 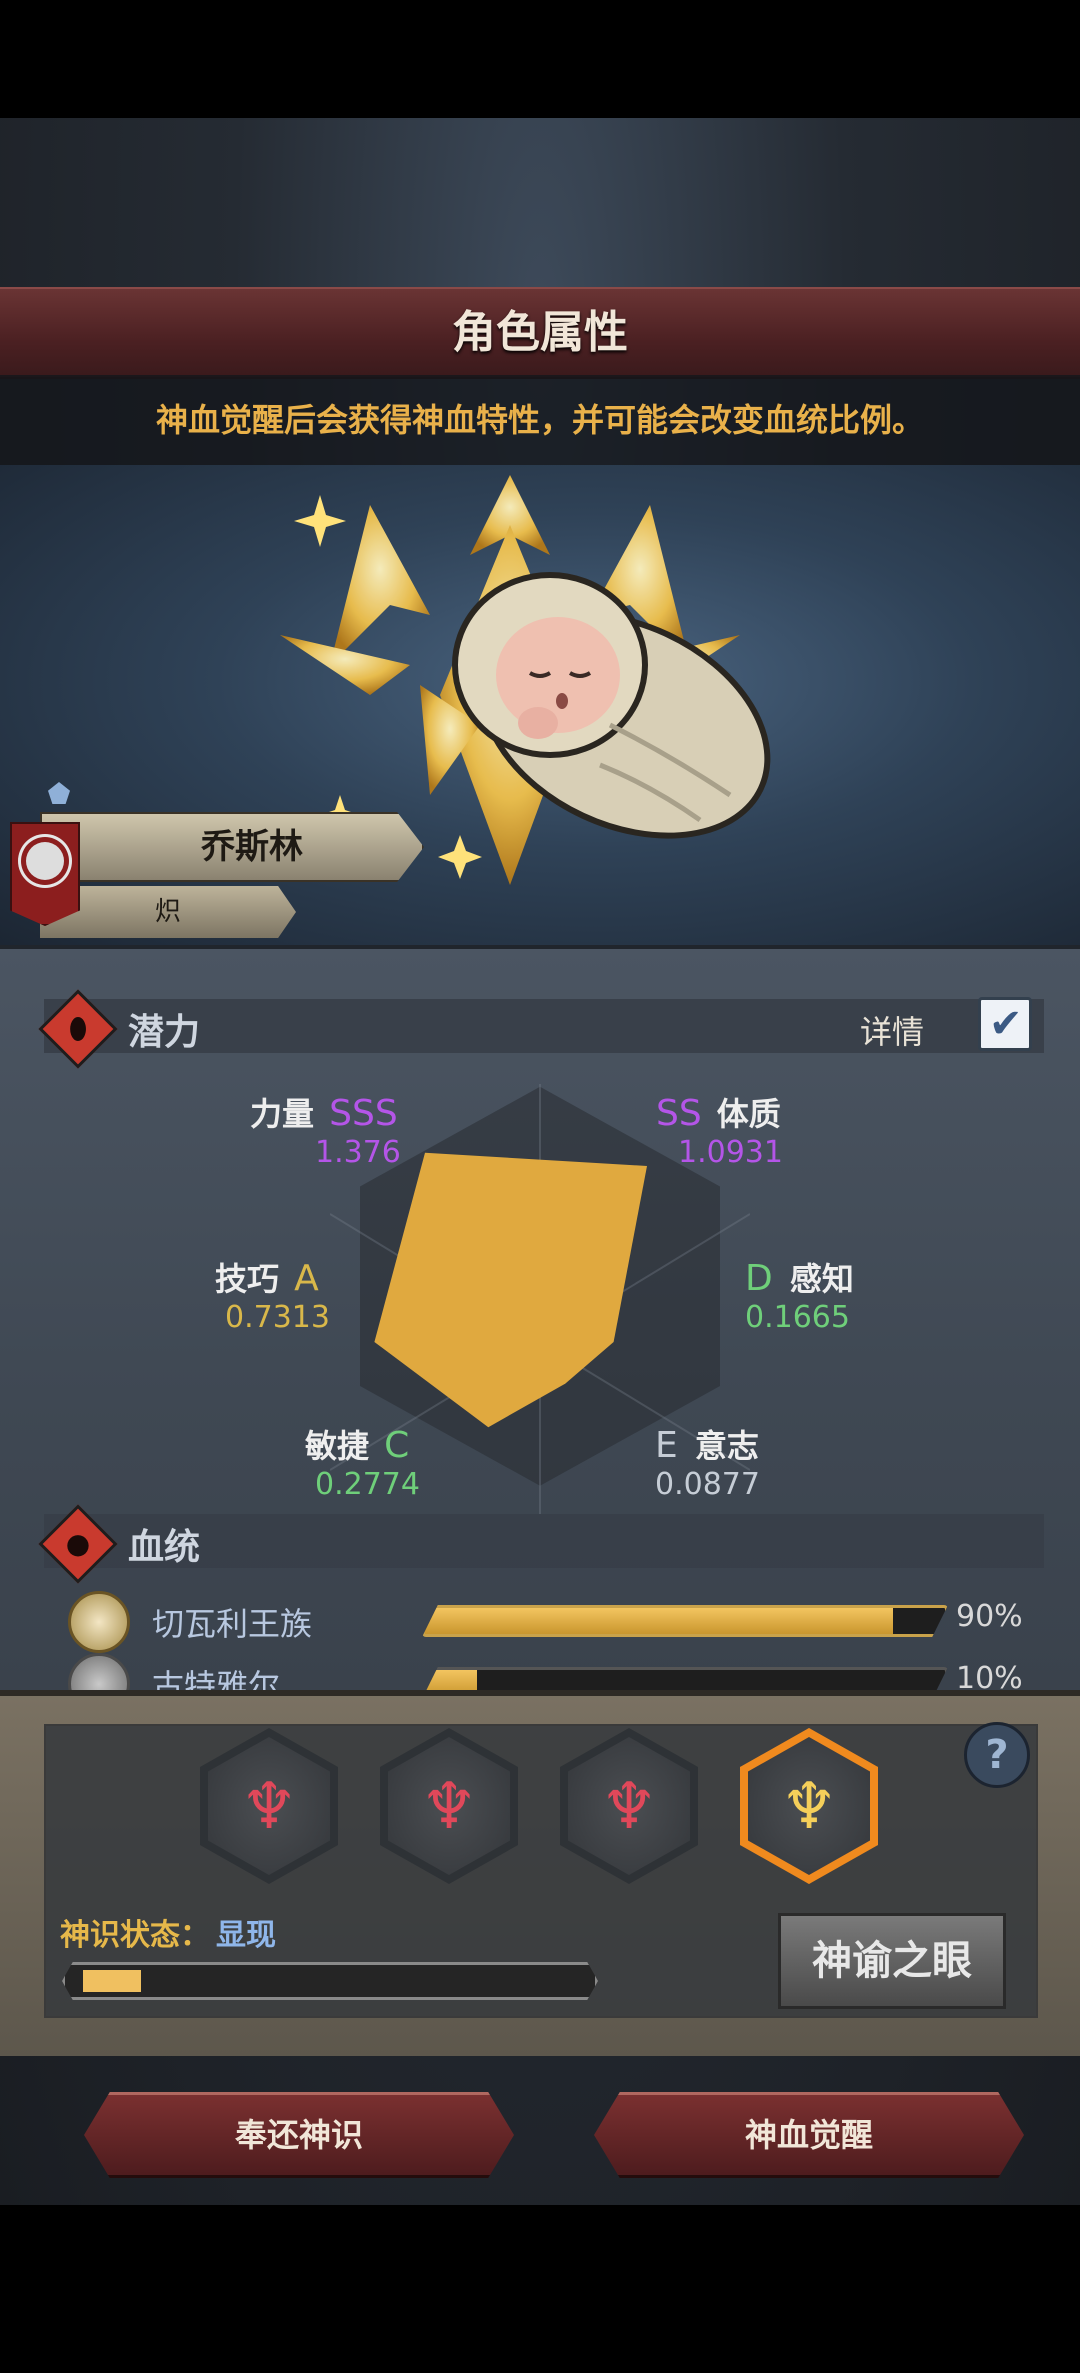 I want to click on title-bar: 角色属性, so click(x=540, y=333).